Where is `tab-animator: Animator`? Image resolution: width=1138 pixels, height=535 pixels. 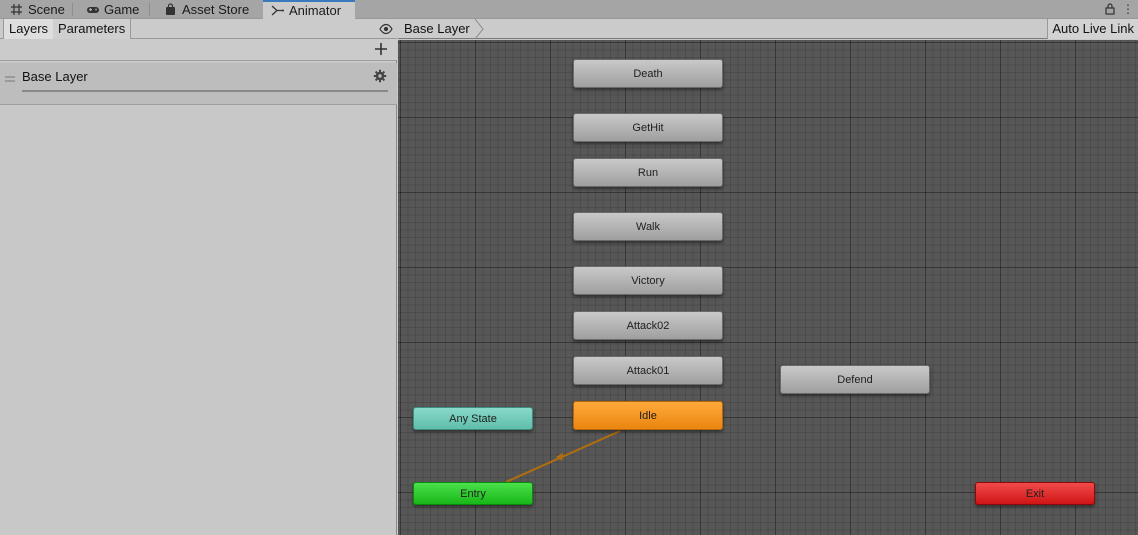
tab-animator: Animator is located at coordinates (309, 9).